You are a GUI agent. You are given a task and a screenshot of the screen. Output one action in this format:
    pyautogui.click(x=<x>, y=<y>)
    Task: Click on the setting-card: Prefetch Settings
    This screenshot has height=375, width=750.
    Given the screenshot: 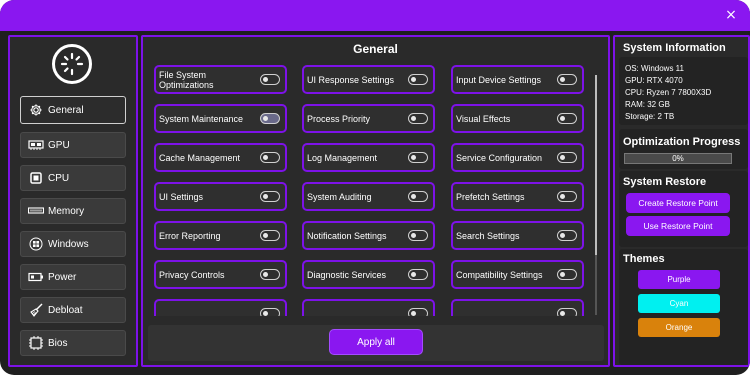 What is the action you would take?
    pyautogui.click(x=517, y=196)
    